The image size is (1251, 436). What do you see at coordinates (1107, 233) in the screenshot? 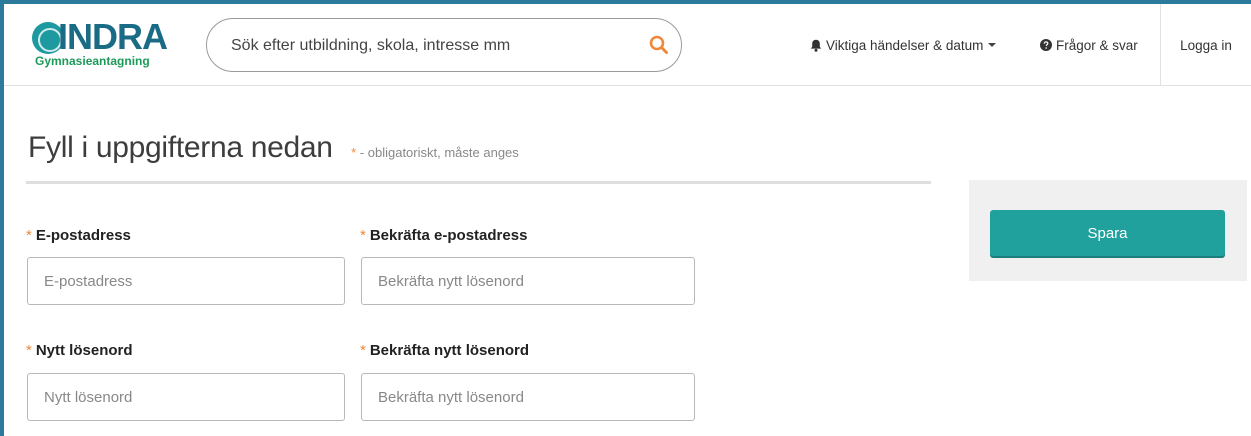
I see `save-button: Spara` at bounding box center [1107, 233].